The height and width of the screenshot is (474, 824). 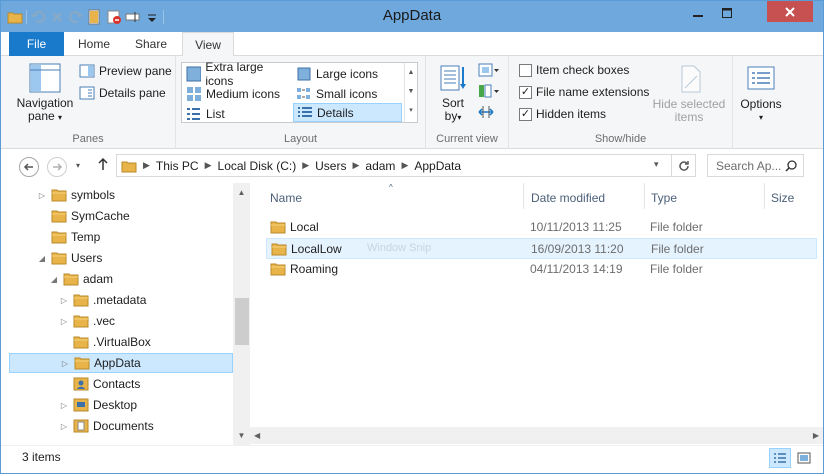 I want to click on options-button: Options ▾, so click(x=761, y=94).